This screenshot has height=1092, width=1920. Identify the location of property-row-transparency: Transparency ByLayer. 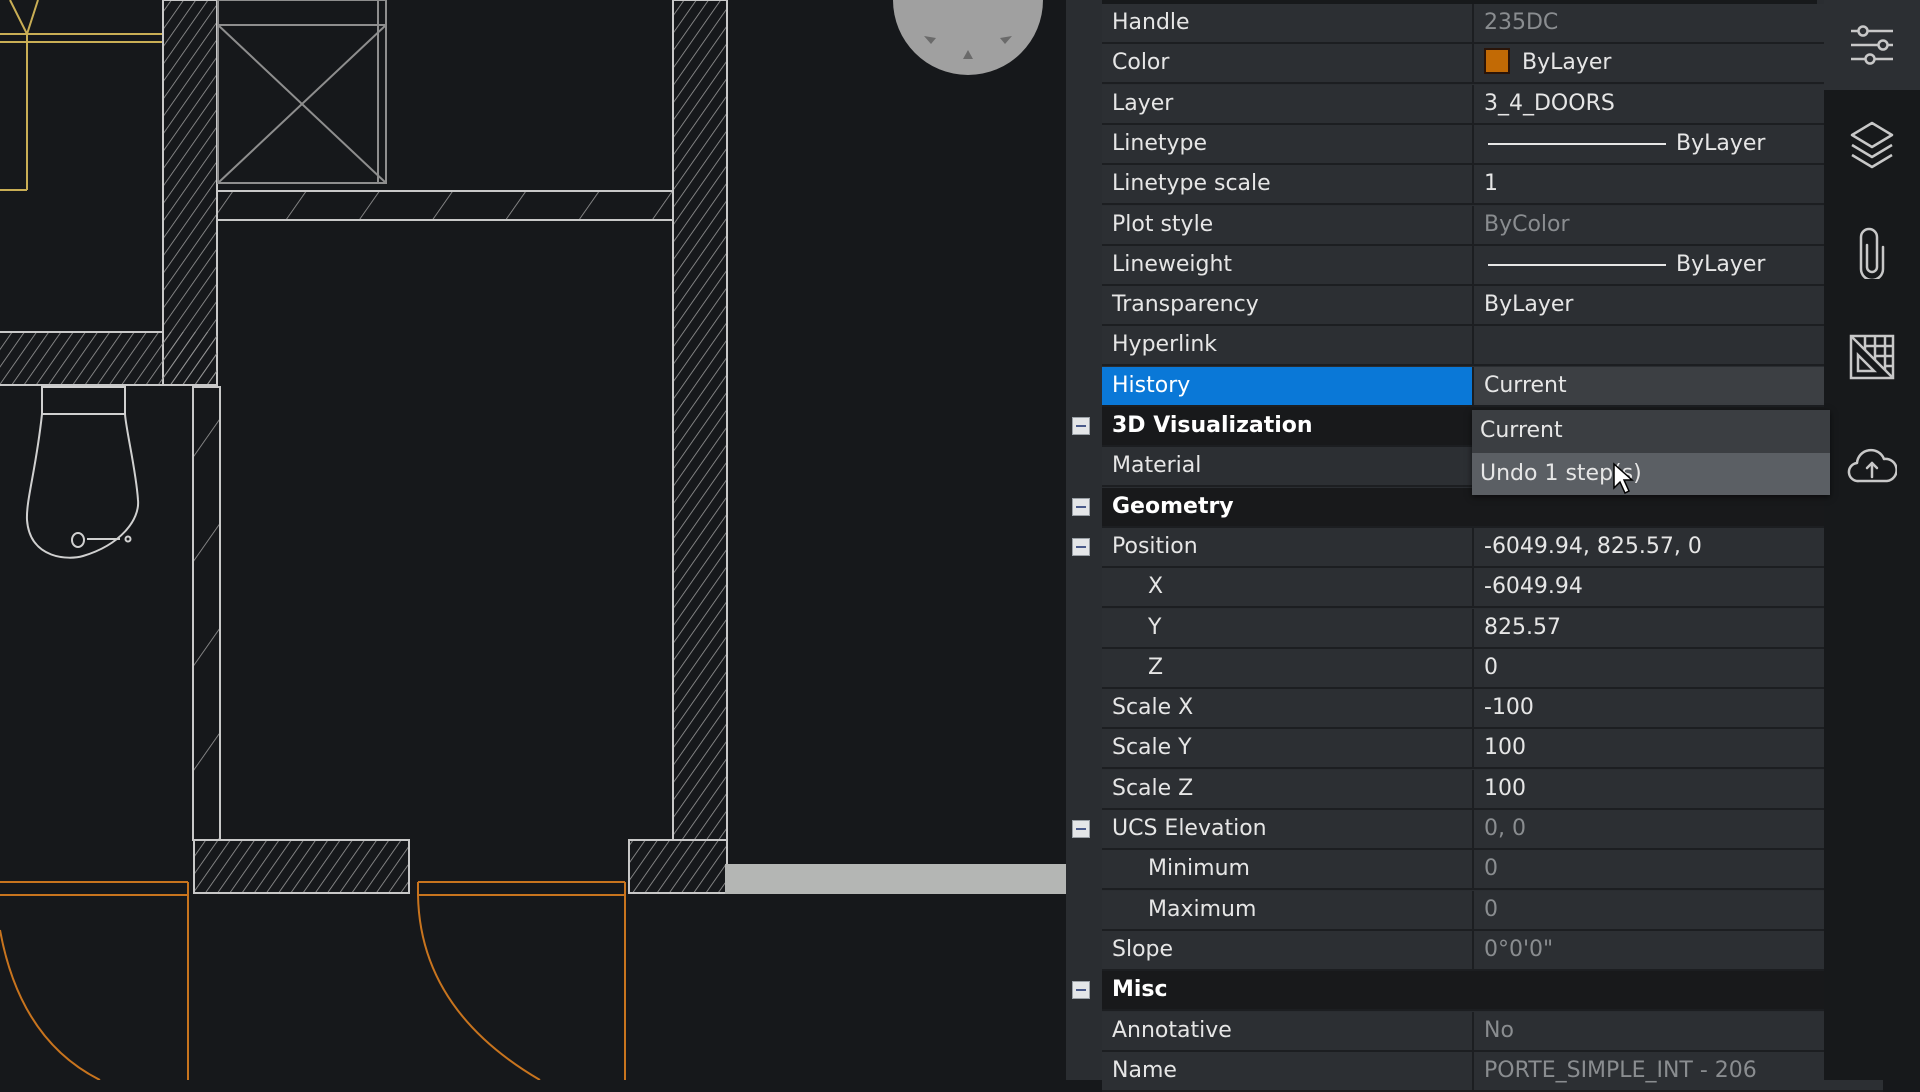
(1492, 306).